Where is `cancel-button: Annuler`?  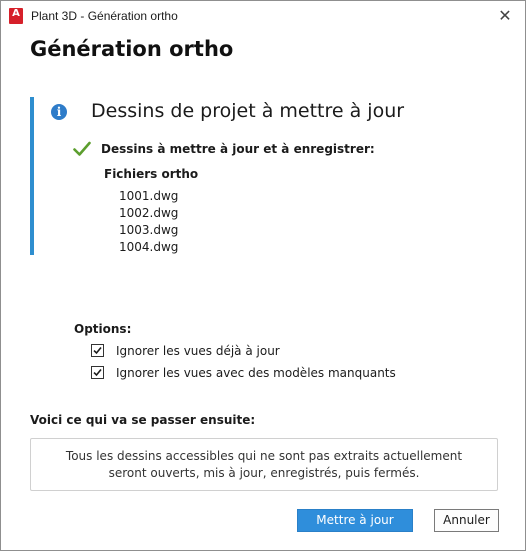
cancel-button: Annuler is located at coordinates (466, 520).